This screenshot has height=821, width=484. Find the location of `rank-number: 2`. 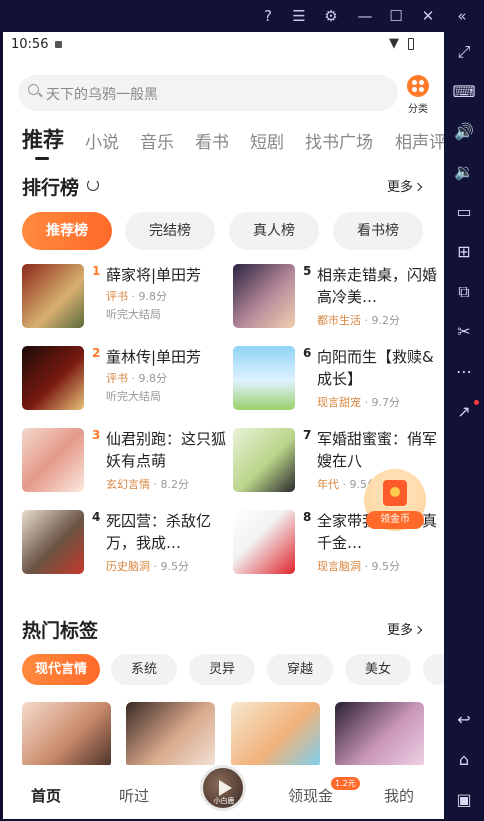

rank-number: 2 is located at coordinates (96, 353).